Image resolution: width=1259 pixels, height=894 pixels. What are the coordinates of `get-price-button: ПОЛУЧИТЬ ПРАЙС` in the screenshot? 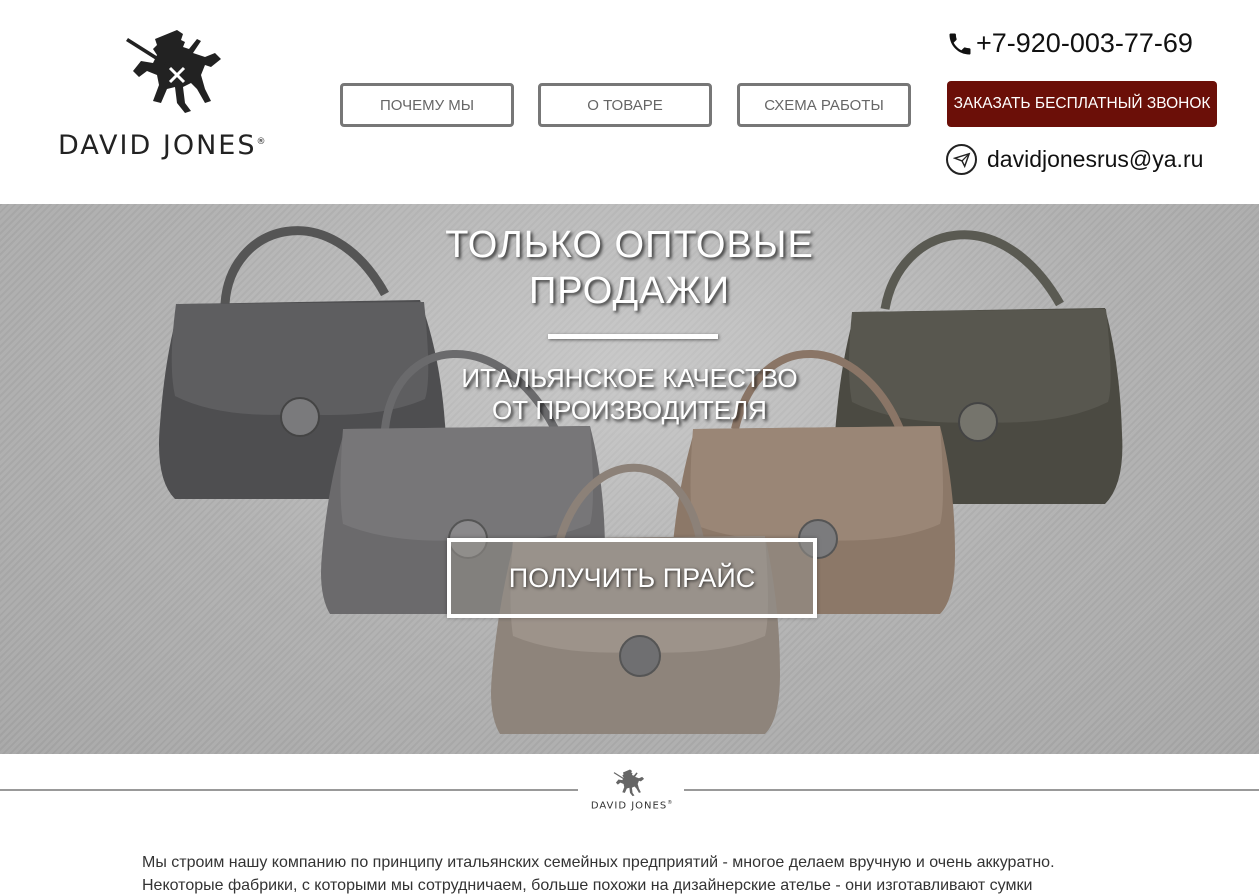 It's located at (632, 578).